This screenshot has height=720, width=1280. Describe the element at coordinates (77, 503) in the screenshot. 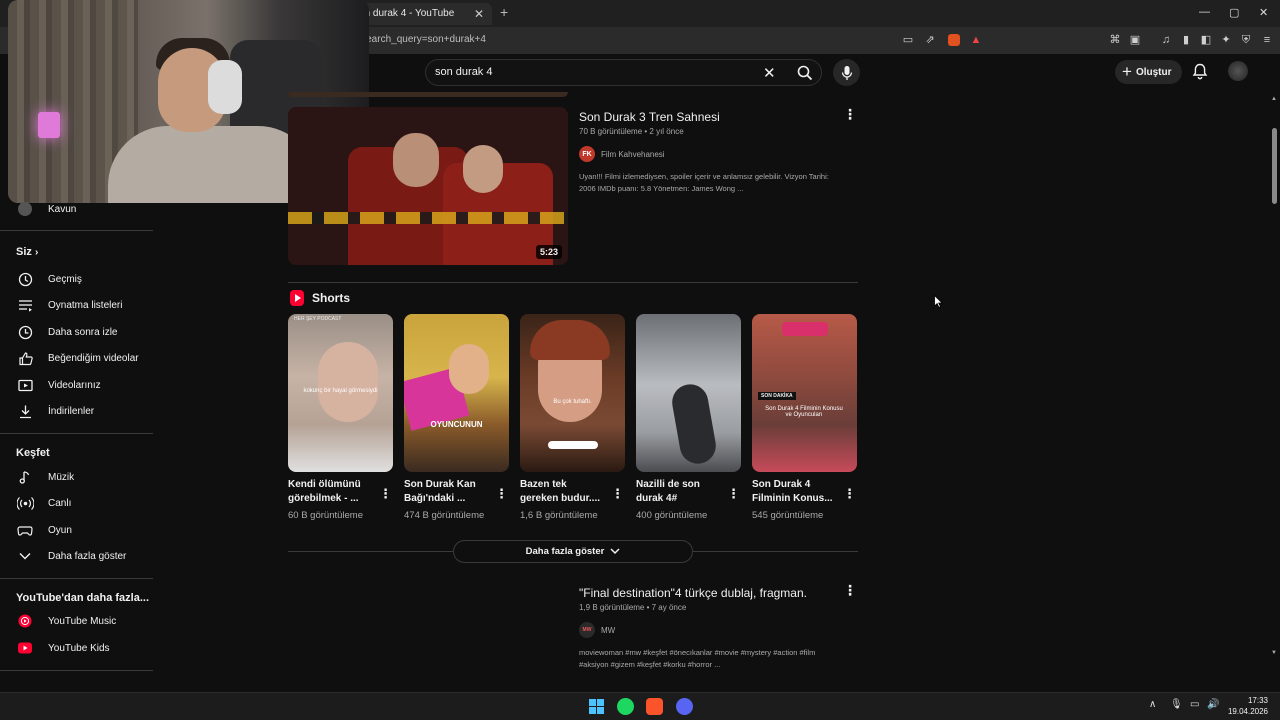

I see `sidebar-item-live: Canlı` at that location.